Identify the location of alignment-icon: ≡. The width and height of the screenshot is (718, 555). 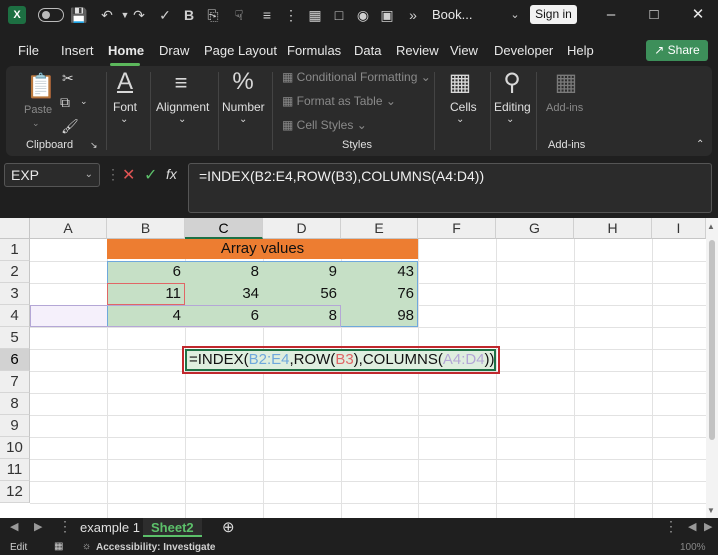
(181, 83).